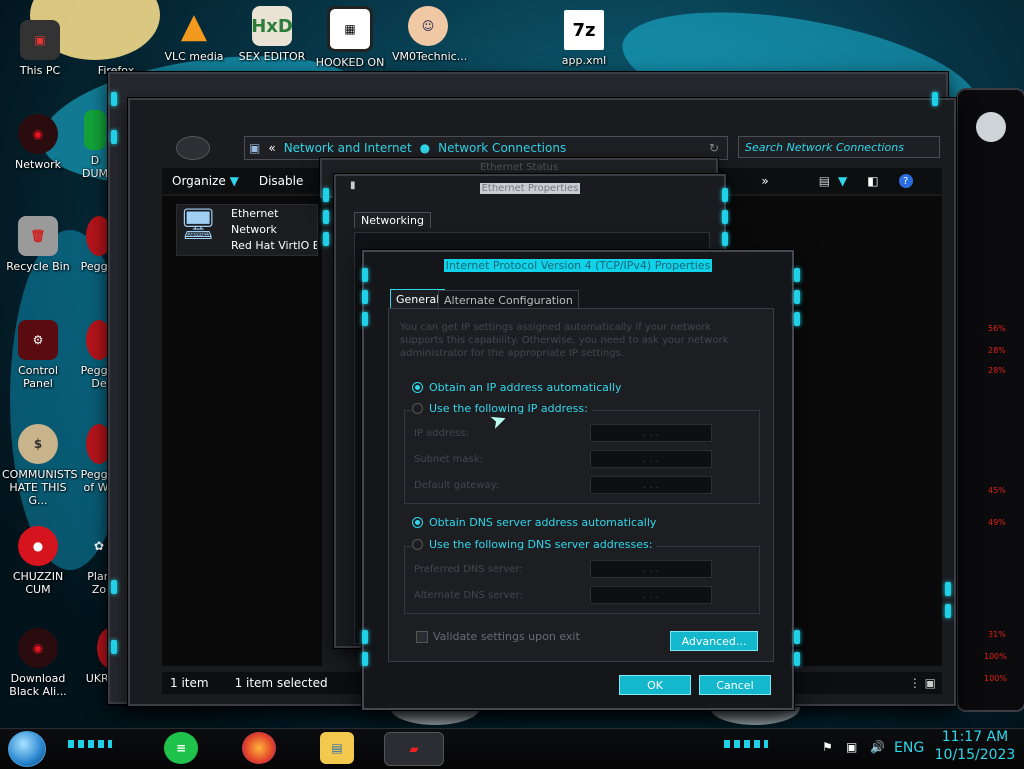 The height and width of the screenshot is (769, 1024). What do you see at coordinates (259, 748) in the screenshot?
I see `taskbar-firefox-icon` at bounding box center [259, 748].